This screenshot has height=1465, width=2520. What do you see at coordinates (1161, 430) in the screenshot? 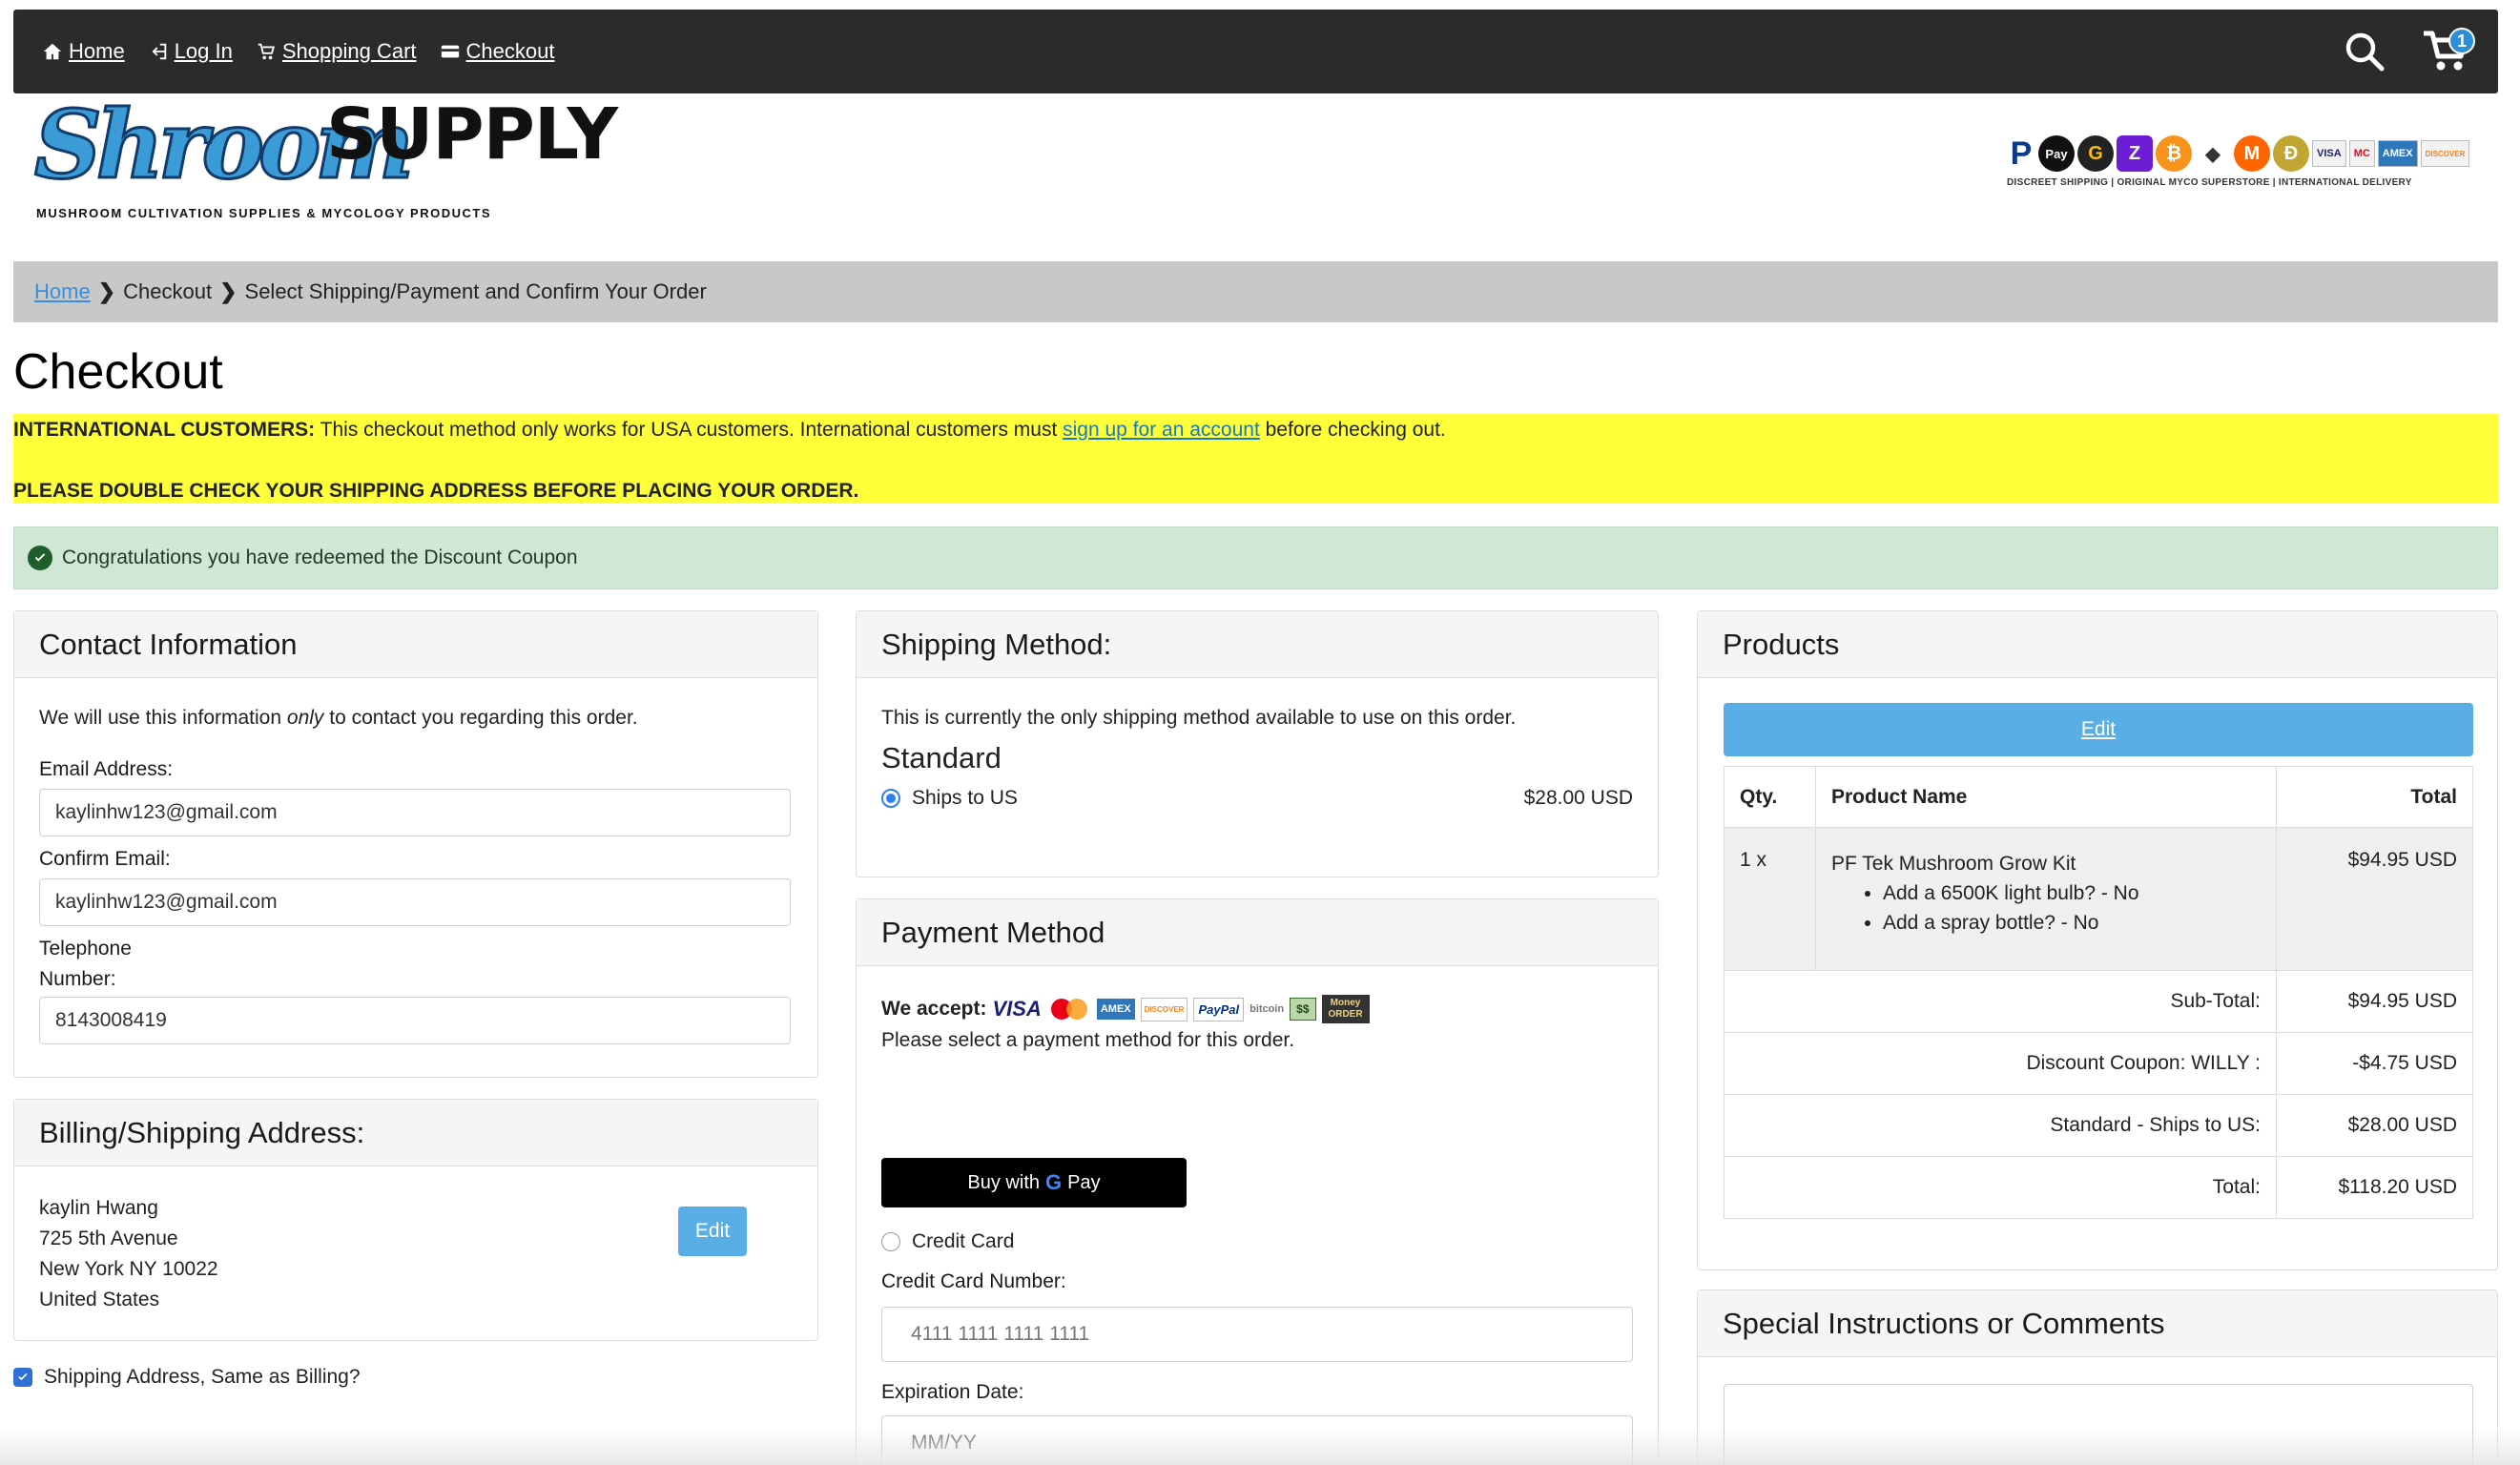
I see `signup-link: sign up for an account` at bounding box center [1161, 430].